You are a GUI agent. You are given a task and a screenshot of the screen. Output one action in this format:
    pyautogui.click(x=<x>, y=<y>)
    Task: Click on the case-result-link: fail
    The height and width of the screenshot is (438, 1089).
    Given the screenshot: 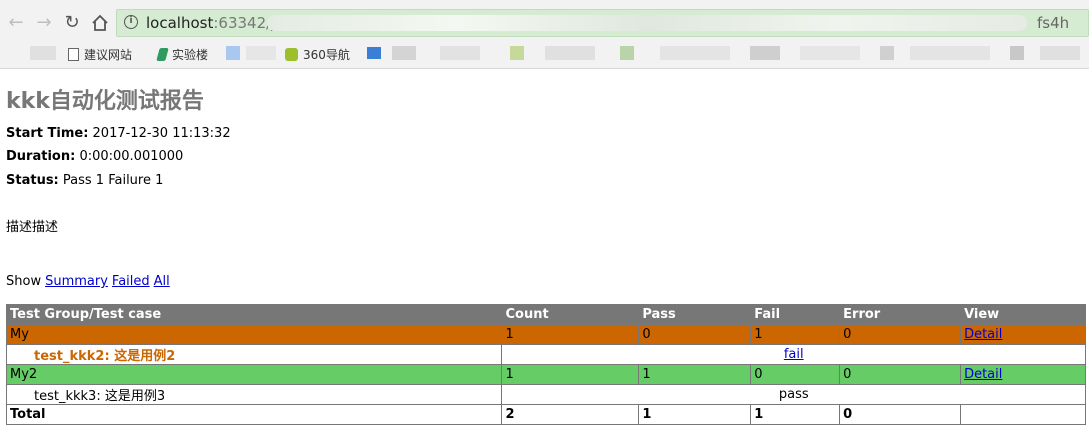 What is the action you would take?
    pyautogui.click(x=794, y=354)
    